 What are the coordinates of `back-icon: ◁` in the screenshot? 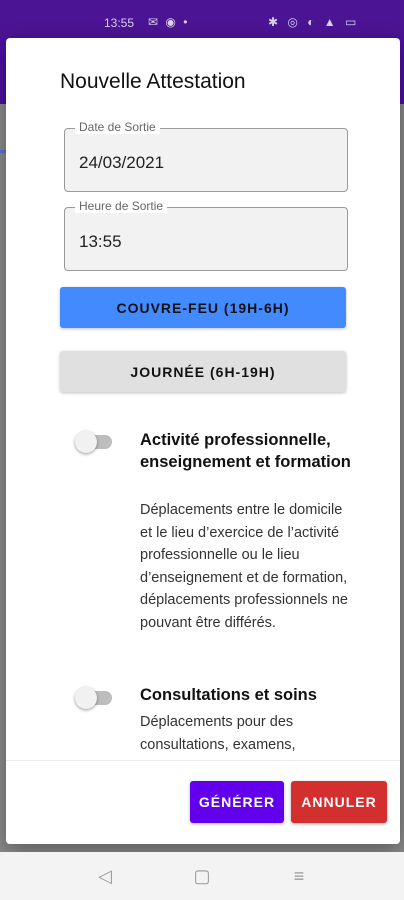 It's located at (105, 876).